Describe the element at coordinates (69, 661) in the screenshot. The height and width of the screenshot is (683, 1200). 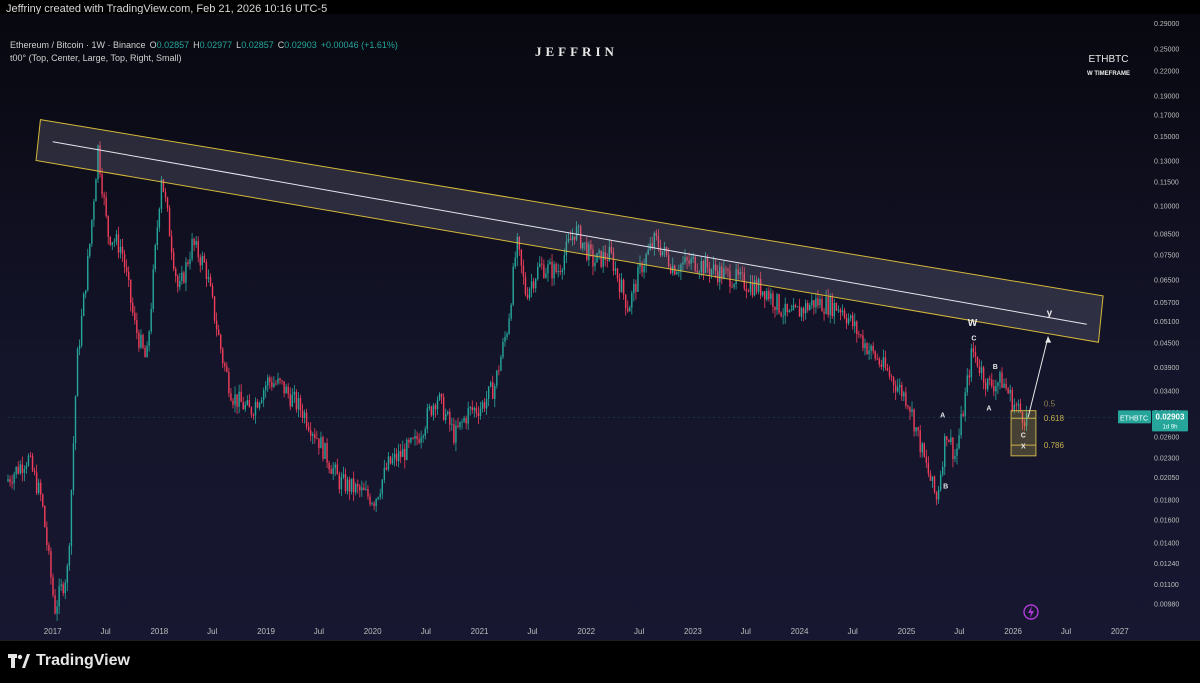
I see `tradingview-logo: TradingView` at that location.